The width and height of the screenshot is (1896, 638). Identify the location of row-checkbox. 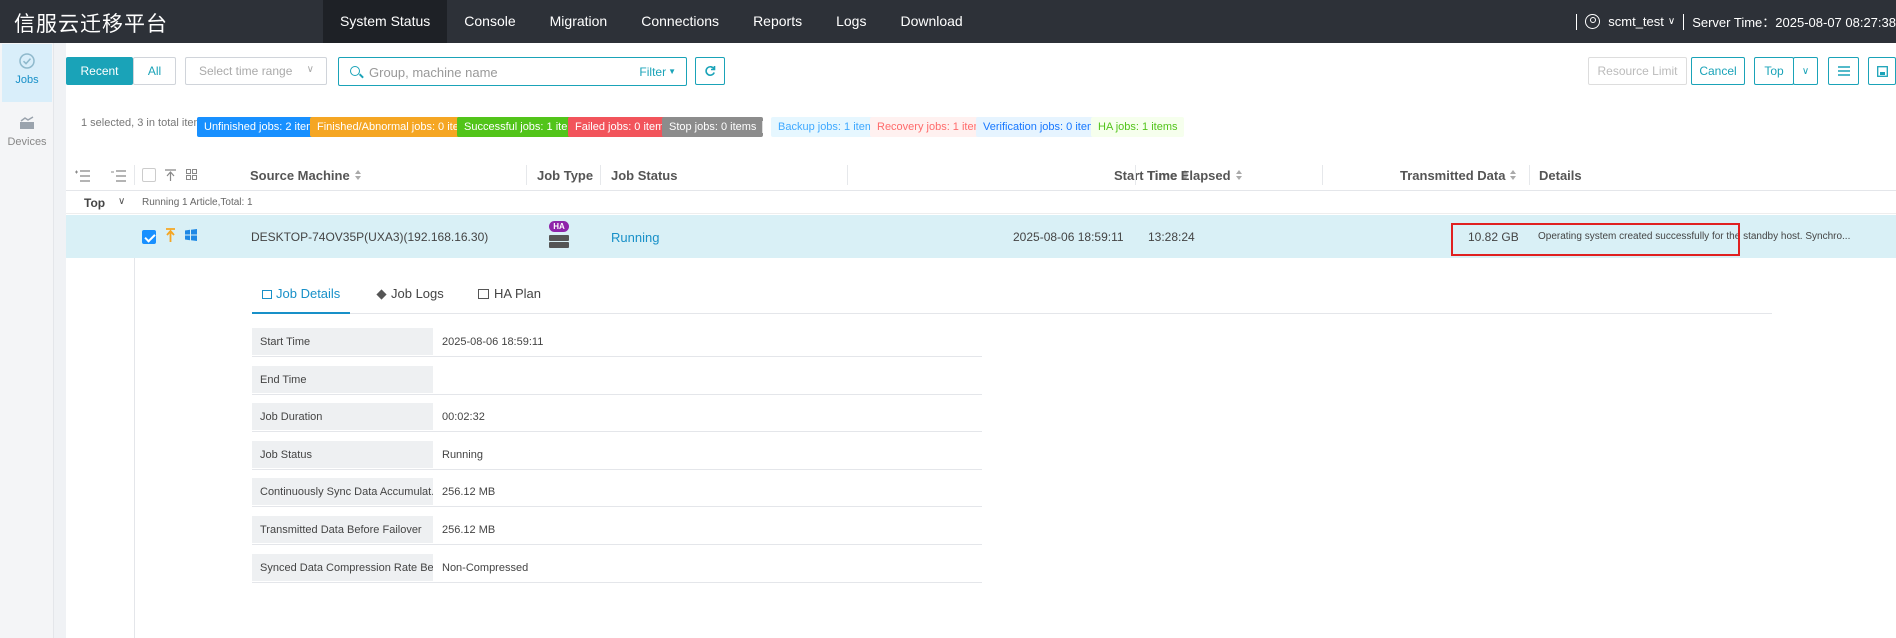
(149, 237).